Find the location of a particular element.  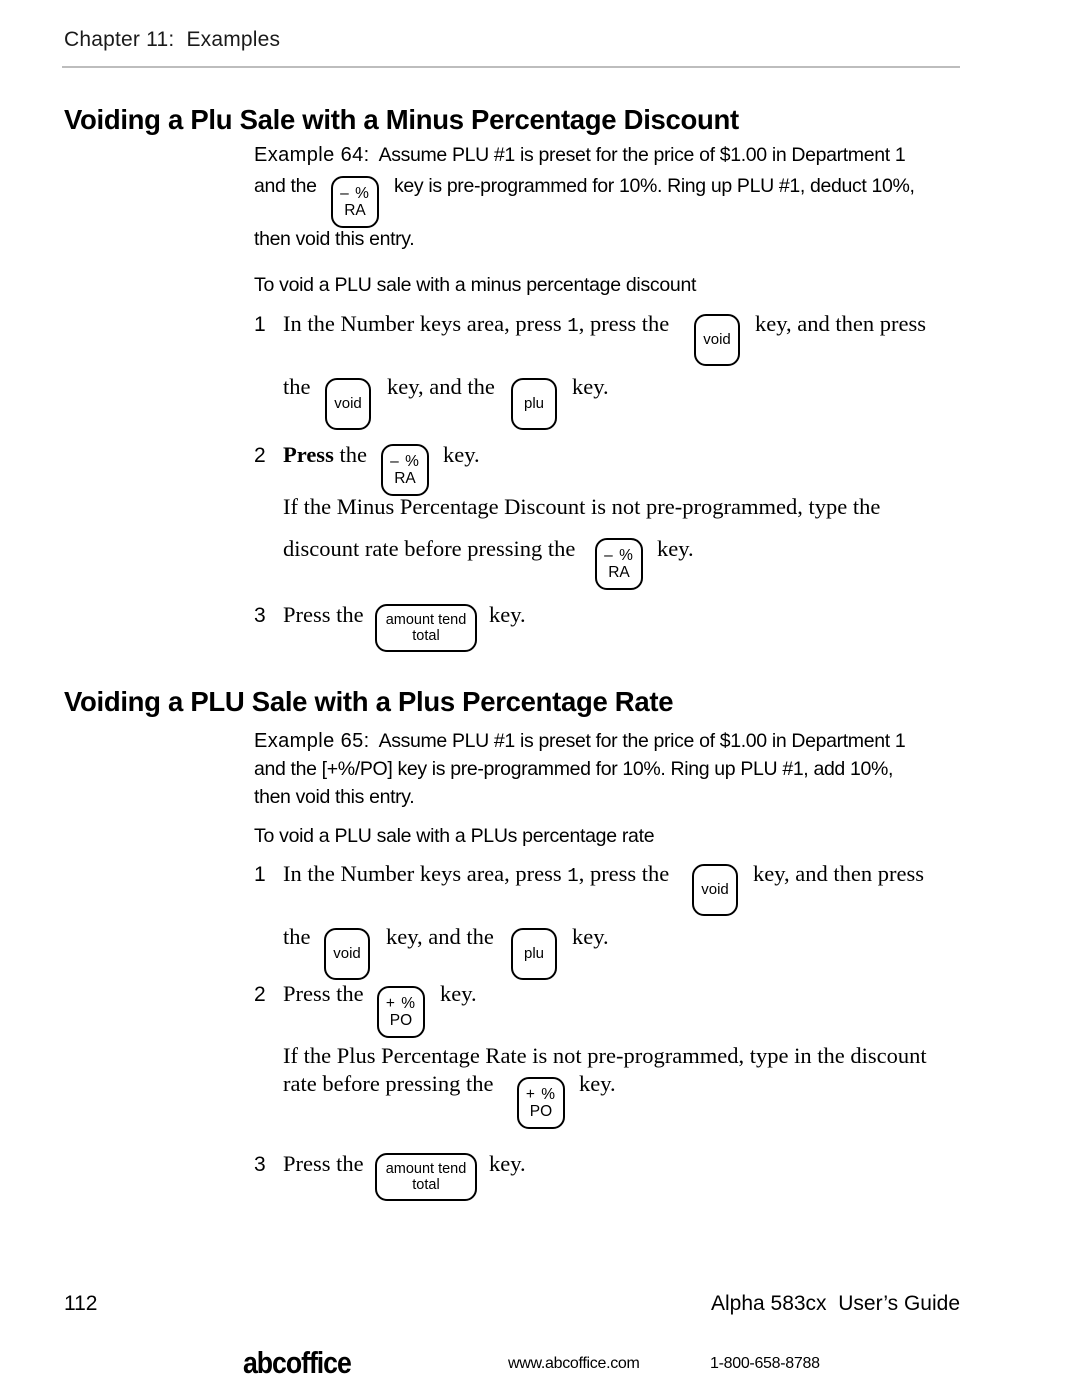

step-s1-1-c: key, and then press is located at coordinates (840, 323).